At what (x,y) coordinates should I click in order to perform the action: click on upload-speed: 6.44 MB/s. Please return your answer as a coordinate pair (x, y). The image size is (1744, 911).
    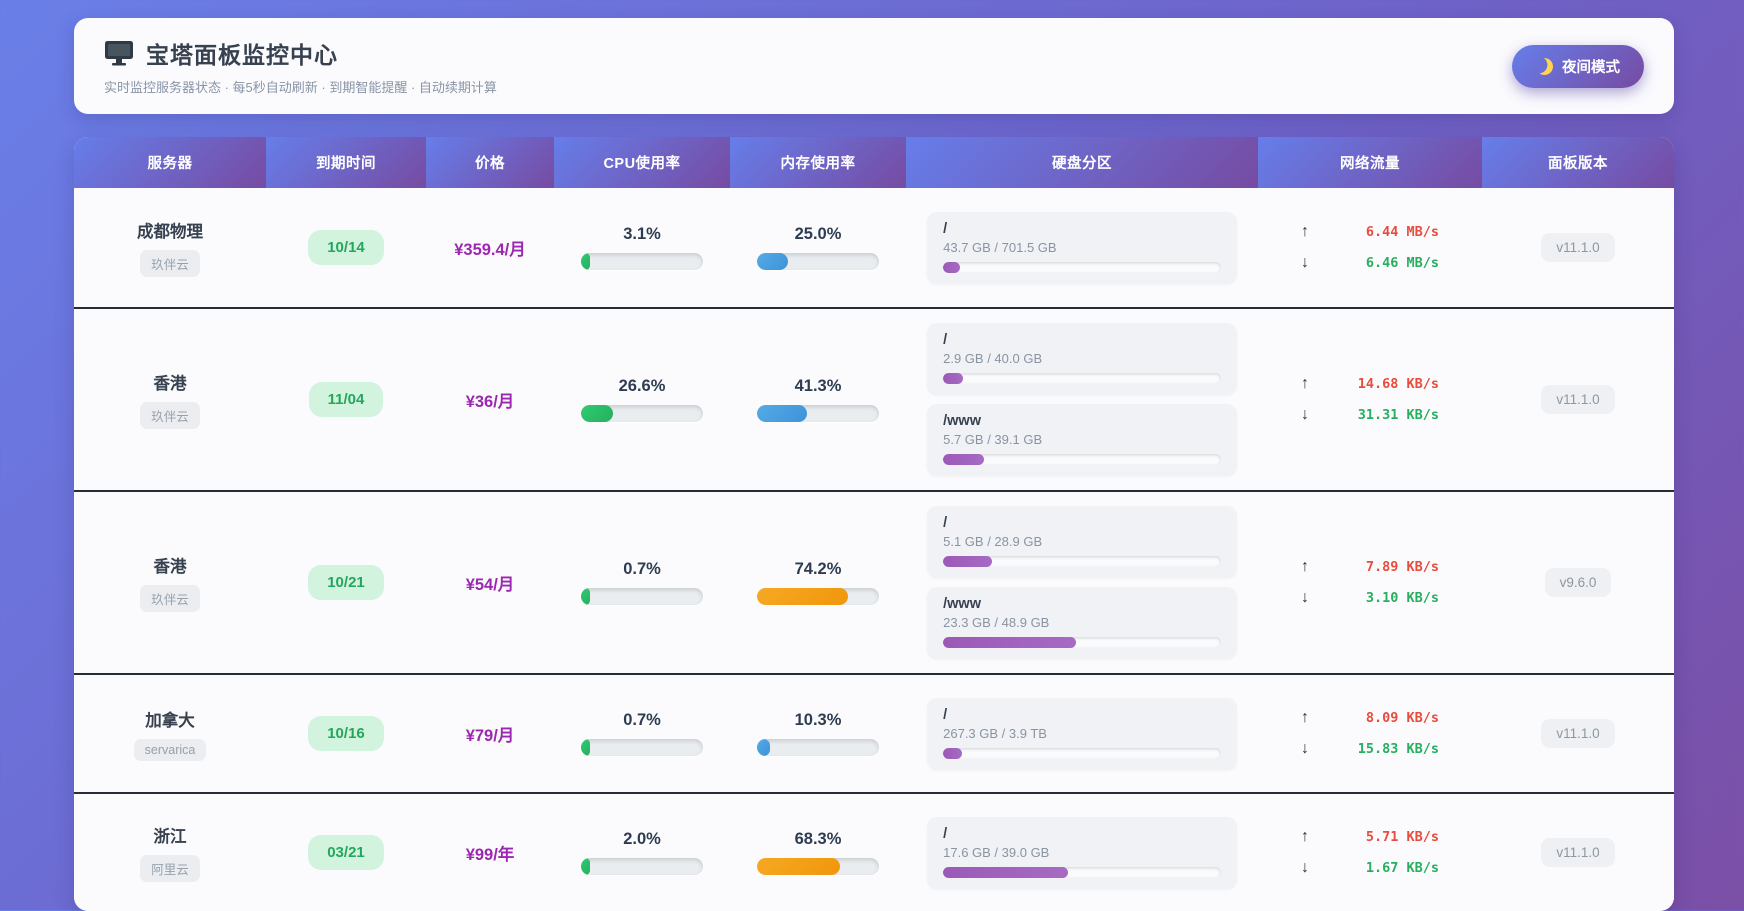
    Looking at the image, I should click on (1402, 232).